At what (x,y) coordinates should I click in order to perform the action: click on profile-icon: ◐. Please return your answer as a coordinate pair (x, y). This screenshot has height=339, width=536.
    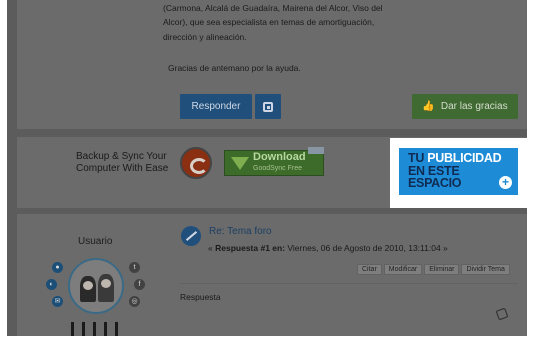
    Looking at the image, I should click on (51, 284).